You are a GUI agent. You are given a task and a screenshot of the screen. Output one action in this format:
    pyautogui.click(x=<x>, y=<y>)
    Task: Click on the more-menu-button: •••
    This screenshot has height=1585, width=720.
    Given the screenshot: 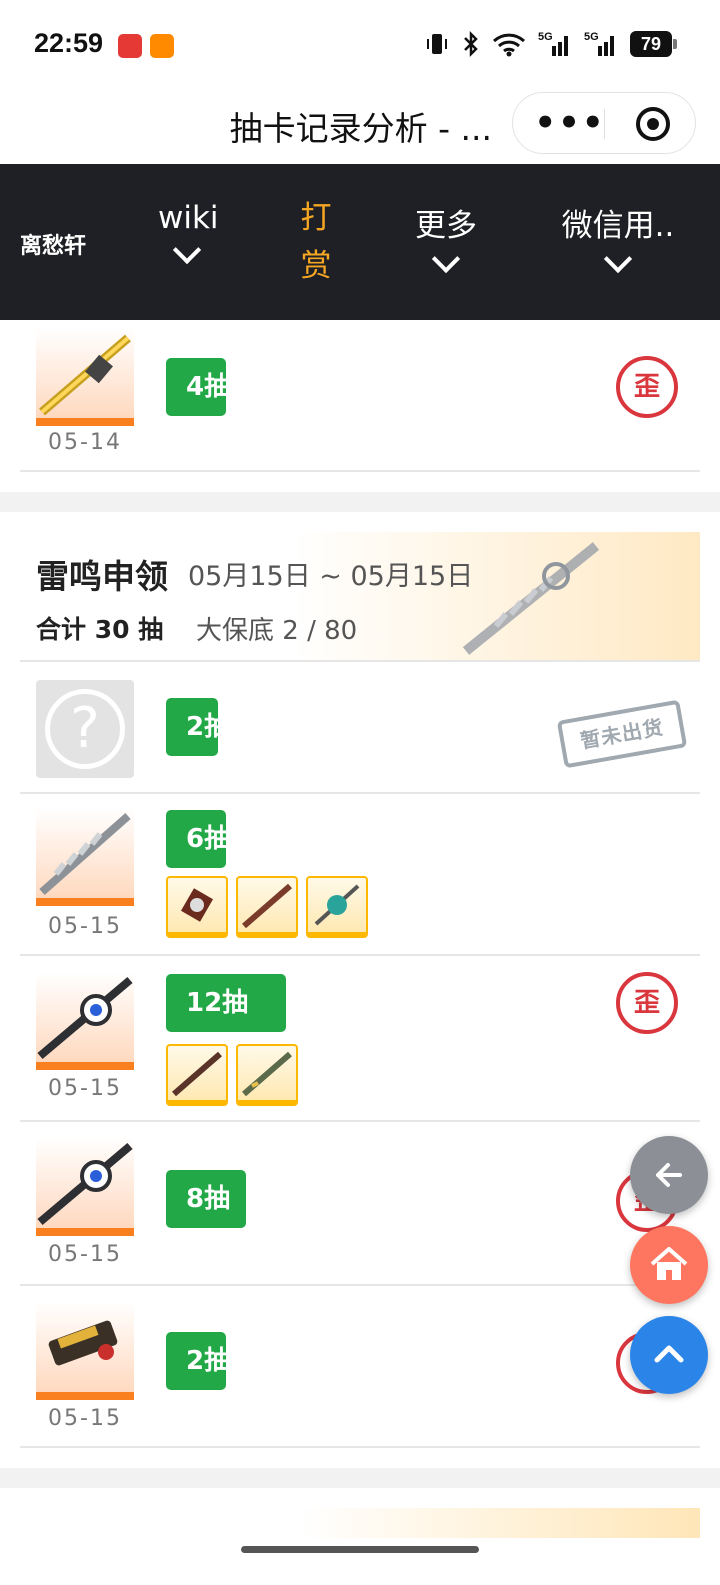 What is the action you would take?
    pyautogui.click(x=569, y=123)
    